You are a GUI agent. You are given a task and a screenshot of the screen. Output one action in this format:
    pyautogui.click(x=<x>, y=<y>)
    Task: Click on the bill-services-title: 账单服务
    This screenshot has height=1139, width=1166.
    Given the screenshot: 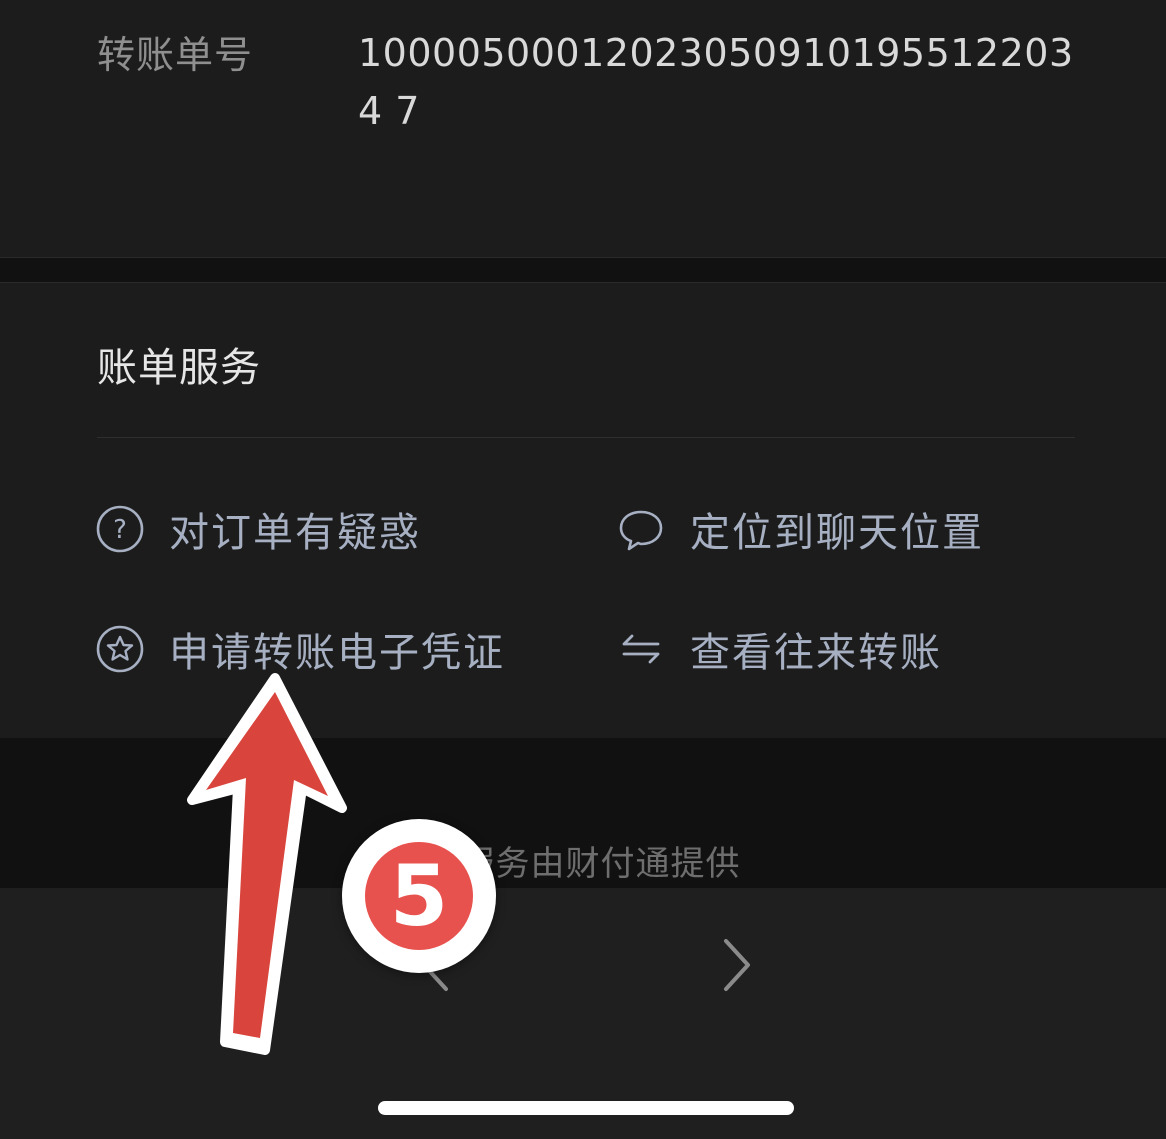 What is the action you would take?
    pyautogui.click(x=179, y=368)
    